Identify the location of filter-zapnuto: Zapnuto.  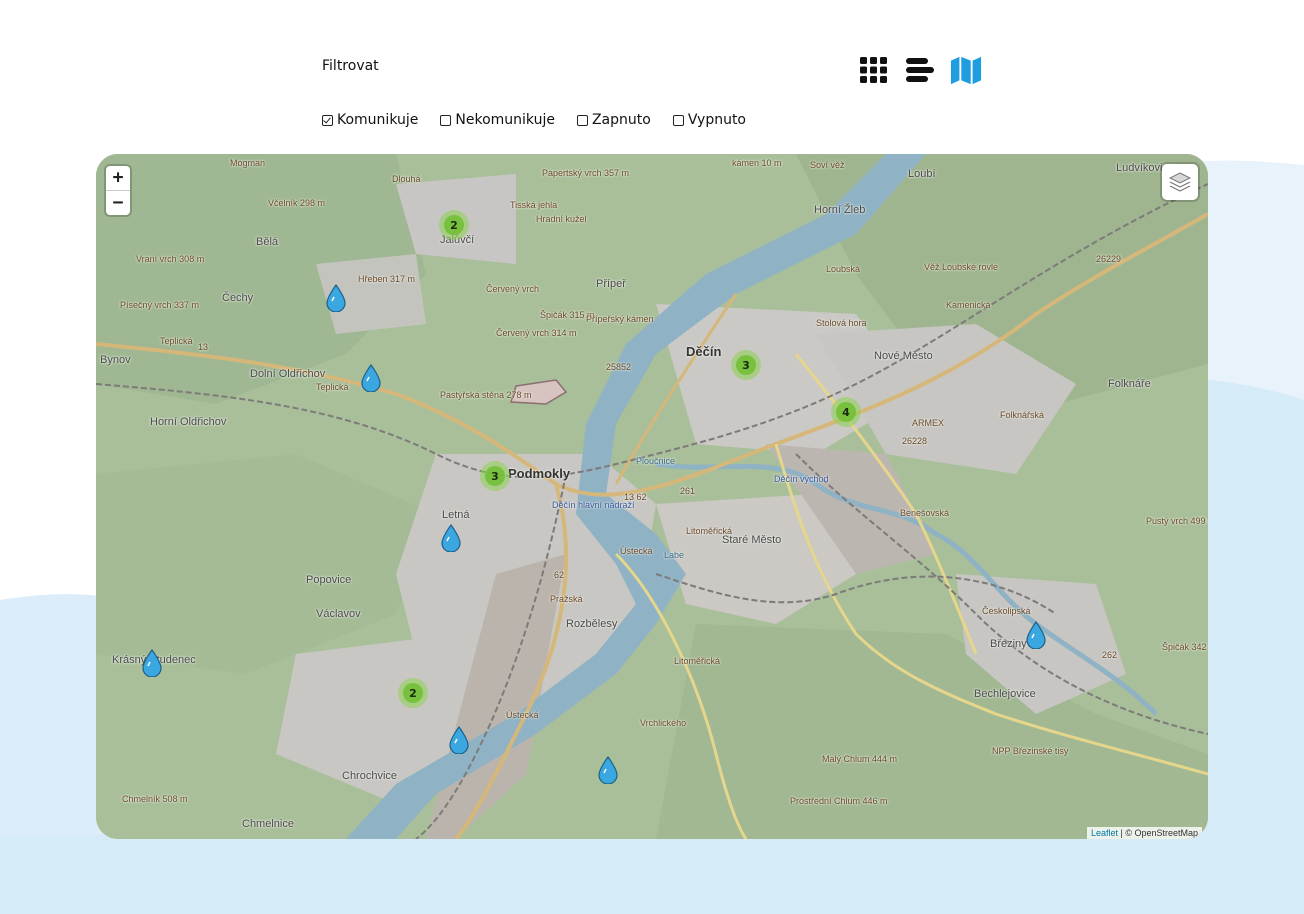
(613, 120).